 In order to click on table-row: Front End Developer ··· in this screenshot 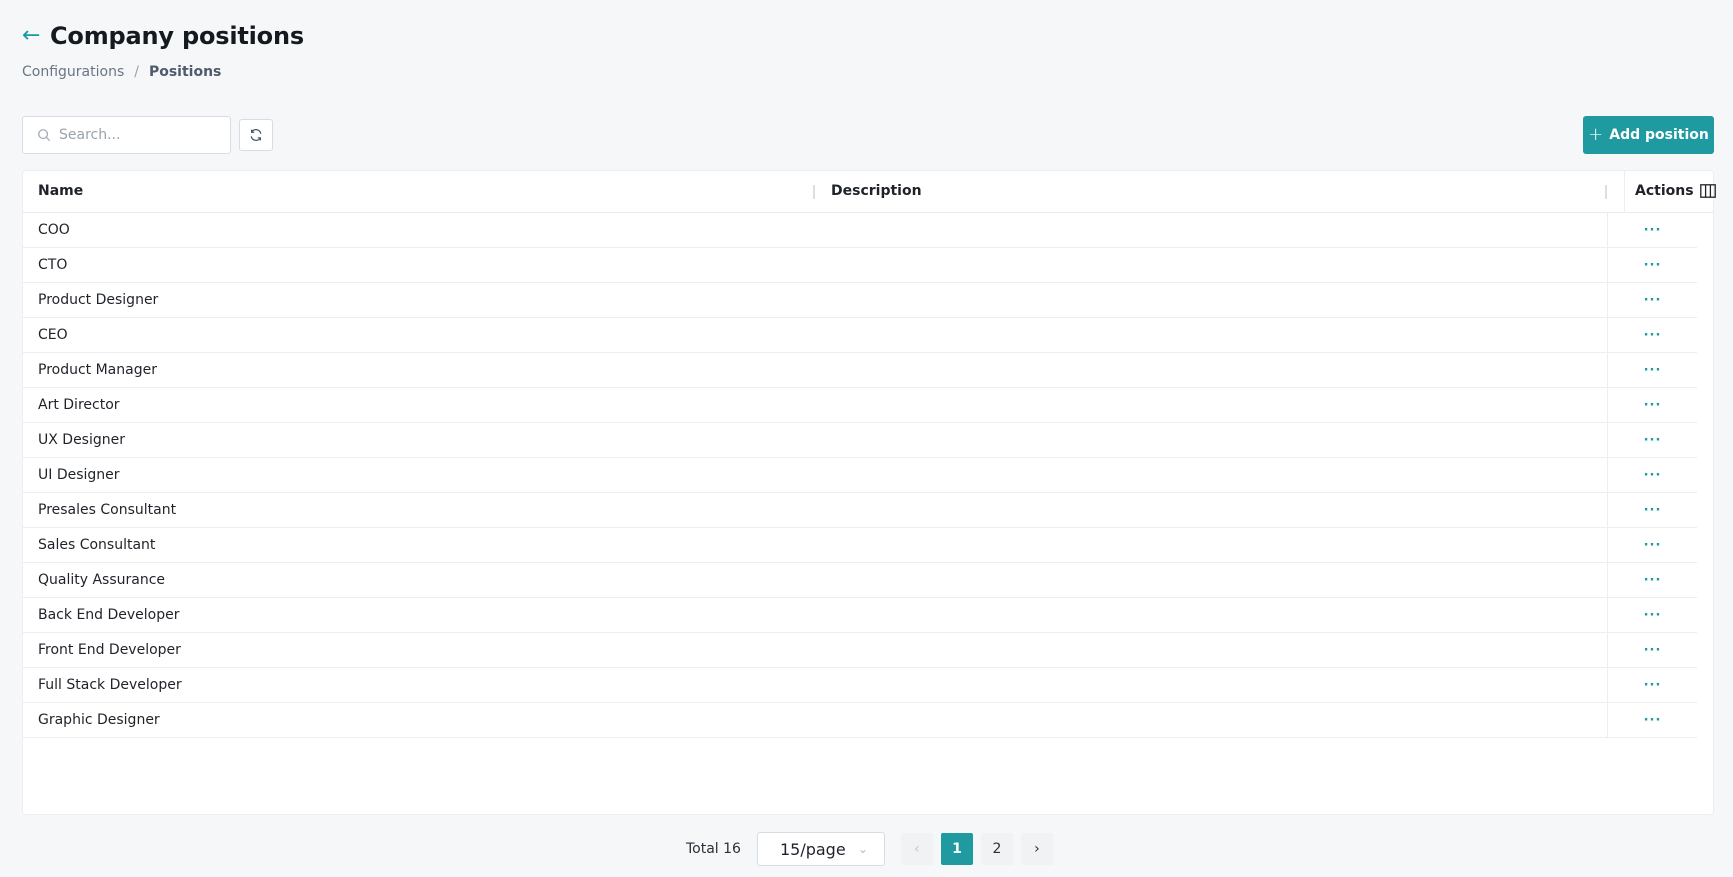, I will do `click(860, 650)`.